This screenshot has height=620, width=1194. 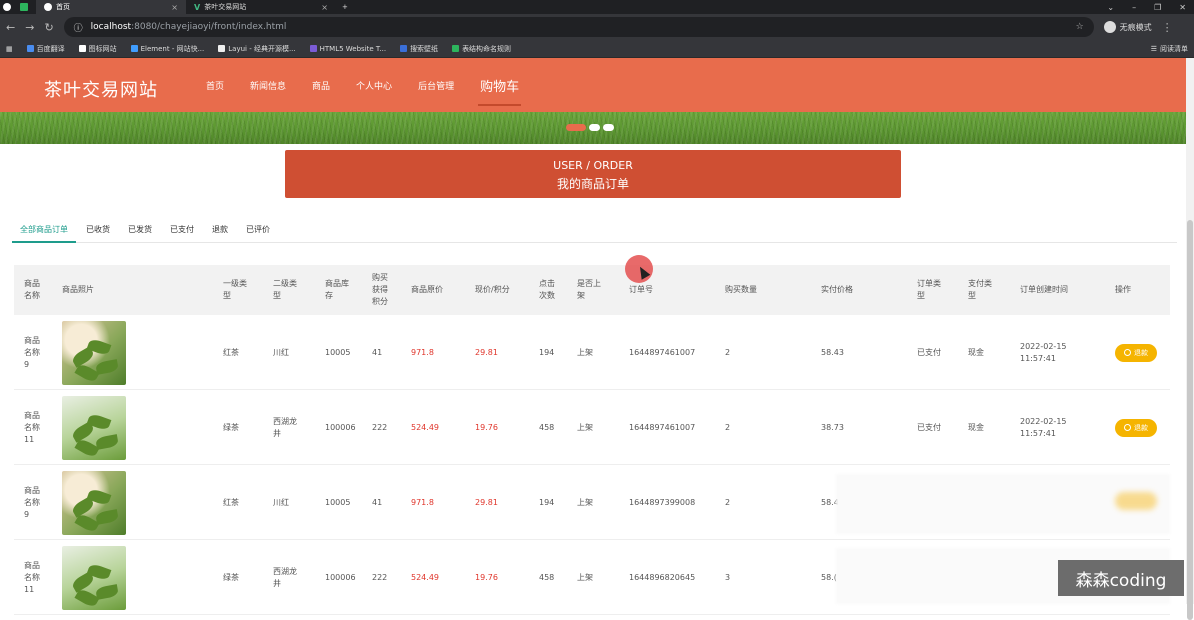 What do you see at coordinates (374, 85) in the screenshot?
I see `nav-item-profile: 个人中心` at bounding box center [374, 85].